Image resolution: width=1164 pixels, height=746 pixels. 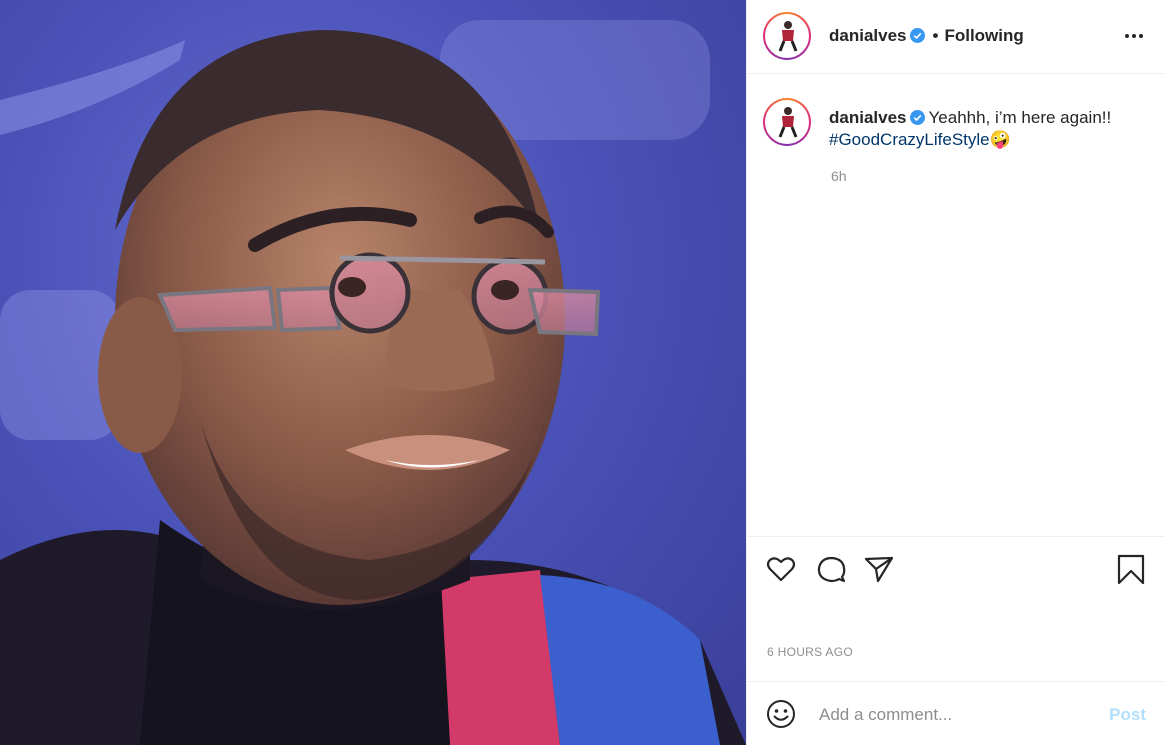 What do you see at coordinates (868, 117) in the screenshot?
I see `caption-username: danialves` at bounding box center [868, 117].